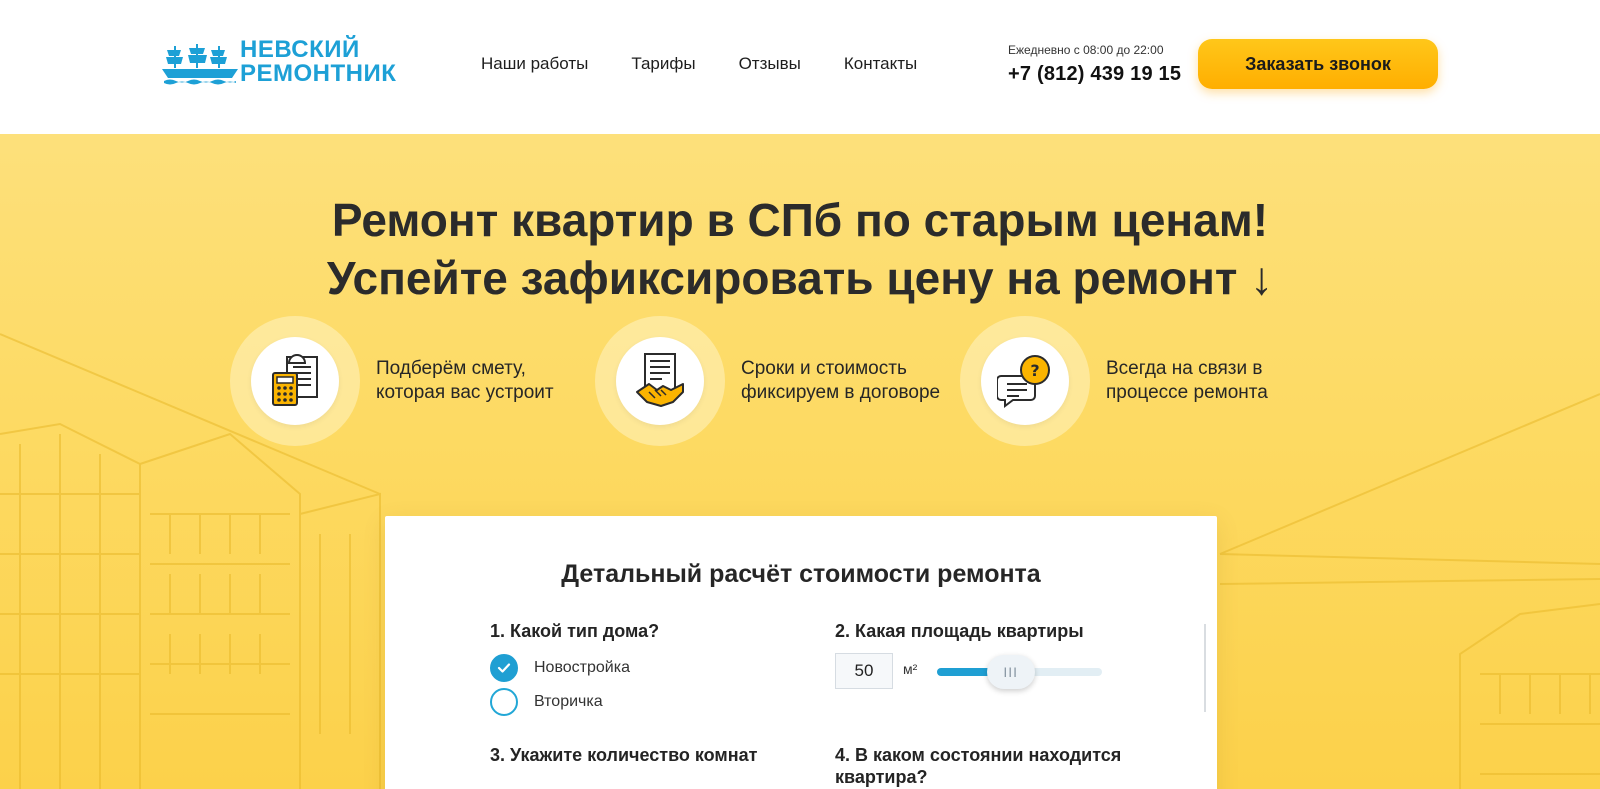 The height and width of the screenshot is (789, 1600). Describe the element at coordinates (575, 631) in the screenshot. I see `question-house-type: 1. Какой тип дома?` at that location.